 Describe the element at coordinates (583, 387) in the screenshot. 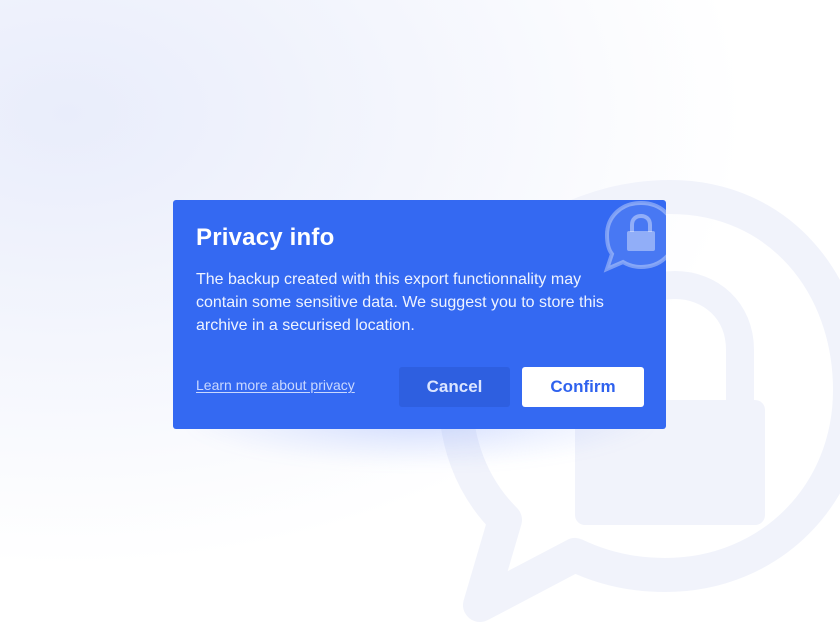

I see `confirm-button: Confirm` at that location.